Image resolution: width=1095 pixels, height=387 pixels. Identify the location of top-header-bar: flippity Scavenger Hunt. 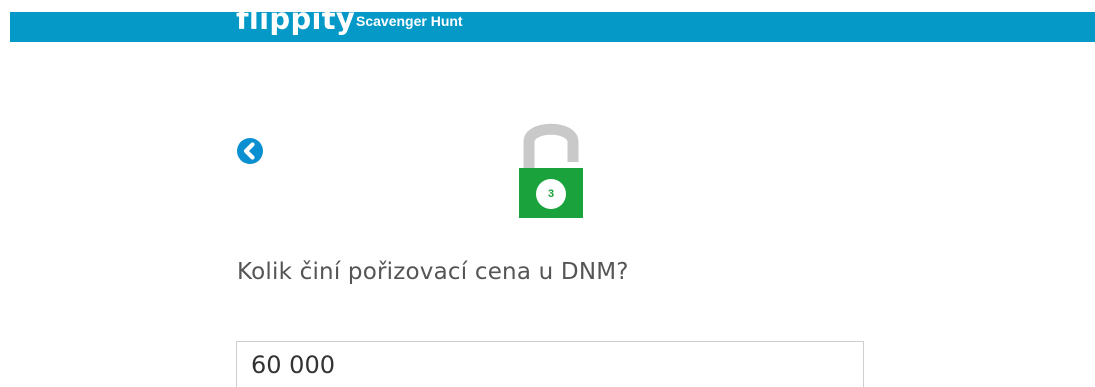
(552, 23).